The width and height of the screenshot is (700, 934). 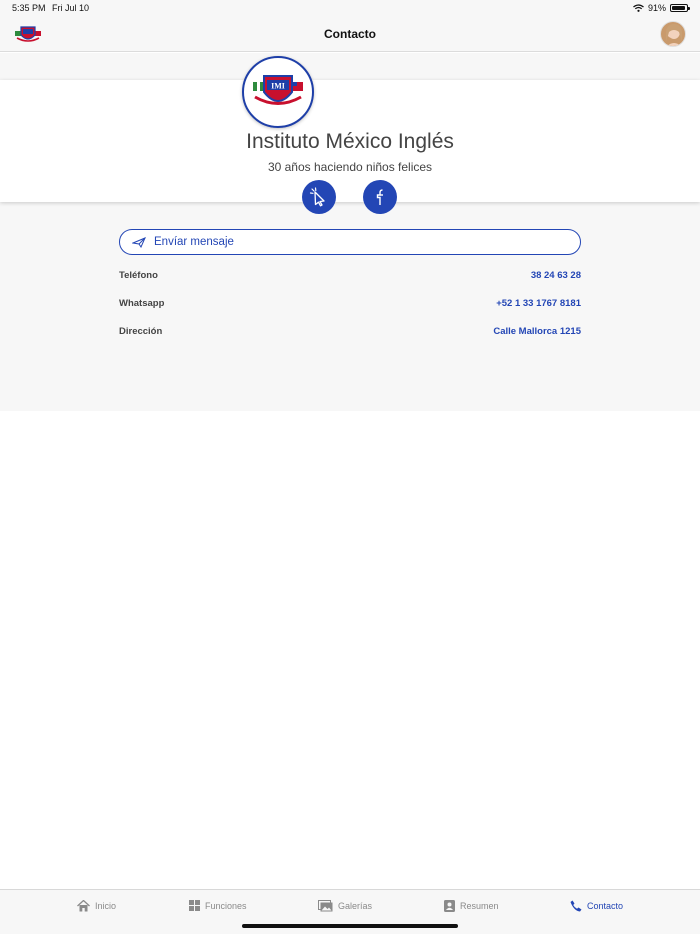 I want to click on phone-icon, so click(x=576, y=906).